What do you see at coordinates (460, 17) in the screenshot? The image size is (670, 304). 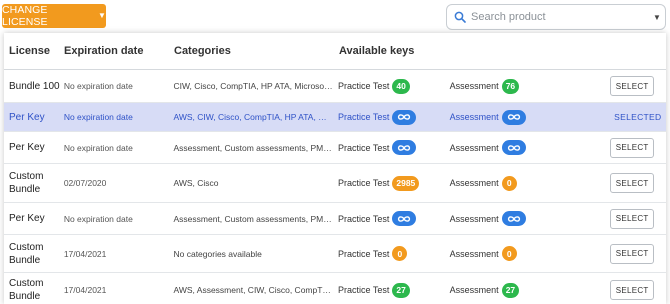 I see `search-icon` at bounding box center [460, 17].